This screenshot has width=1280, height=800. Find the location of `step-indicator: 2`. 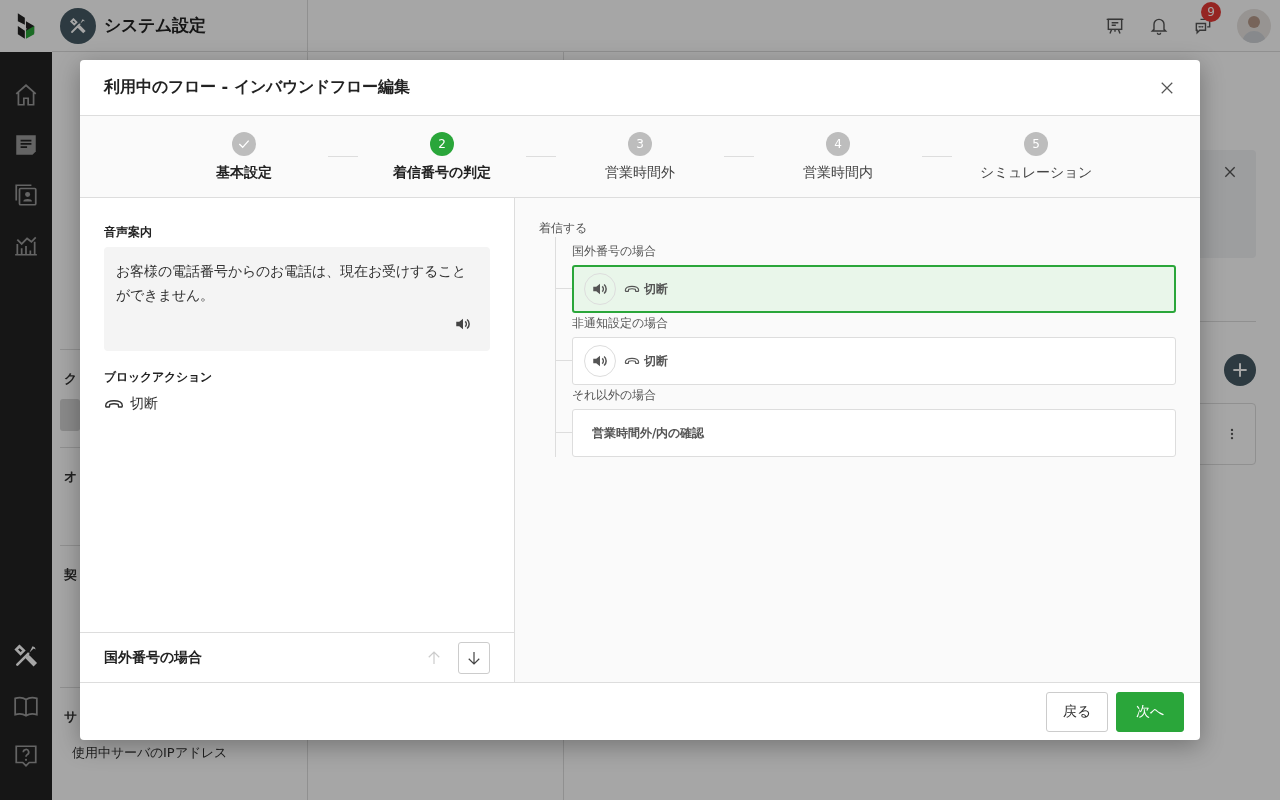

step-indicator: 2 is located at coordinates (442, 144).